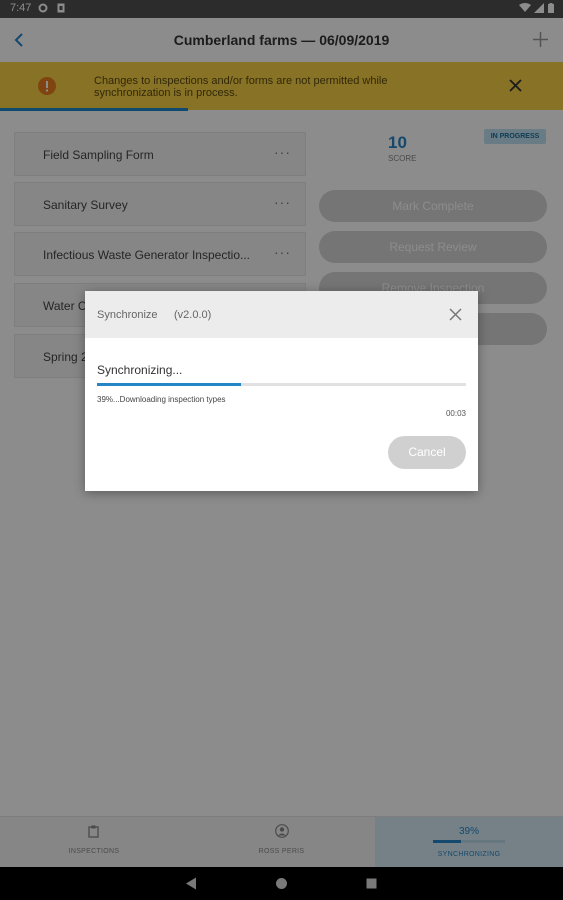 This screenshot has height=900, width=563. I want to click on dialog-title: Synchronize, so click(127, 315).